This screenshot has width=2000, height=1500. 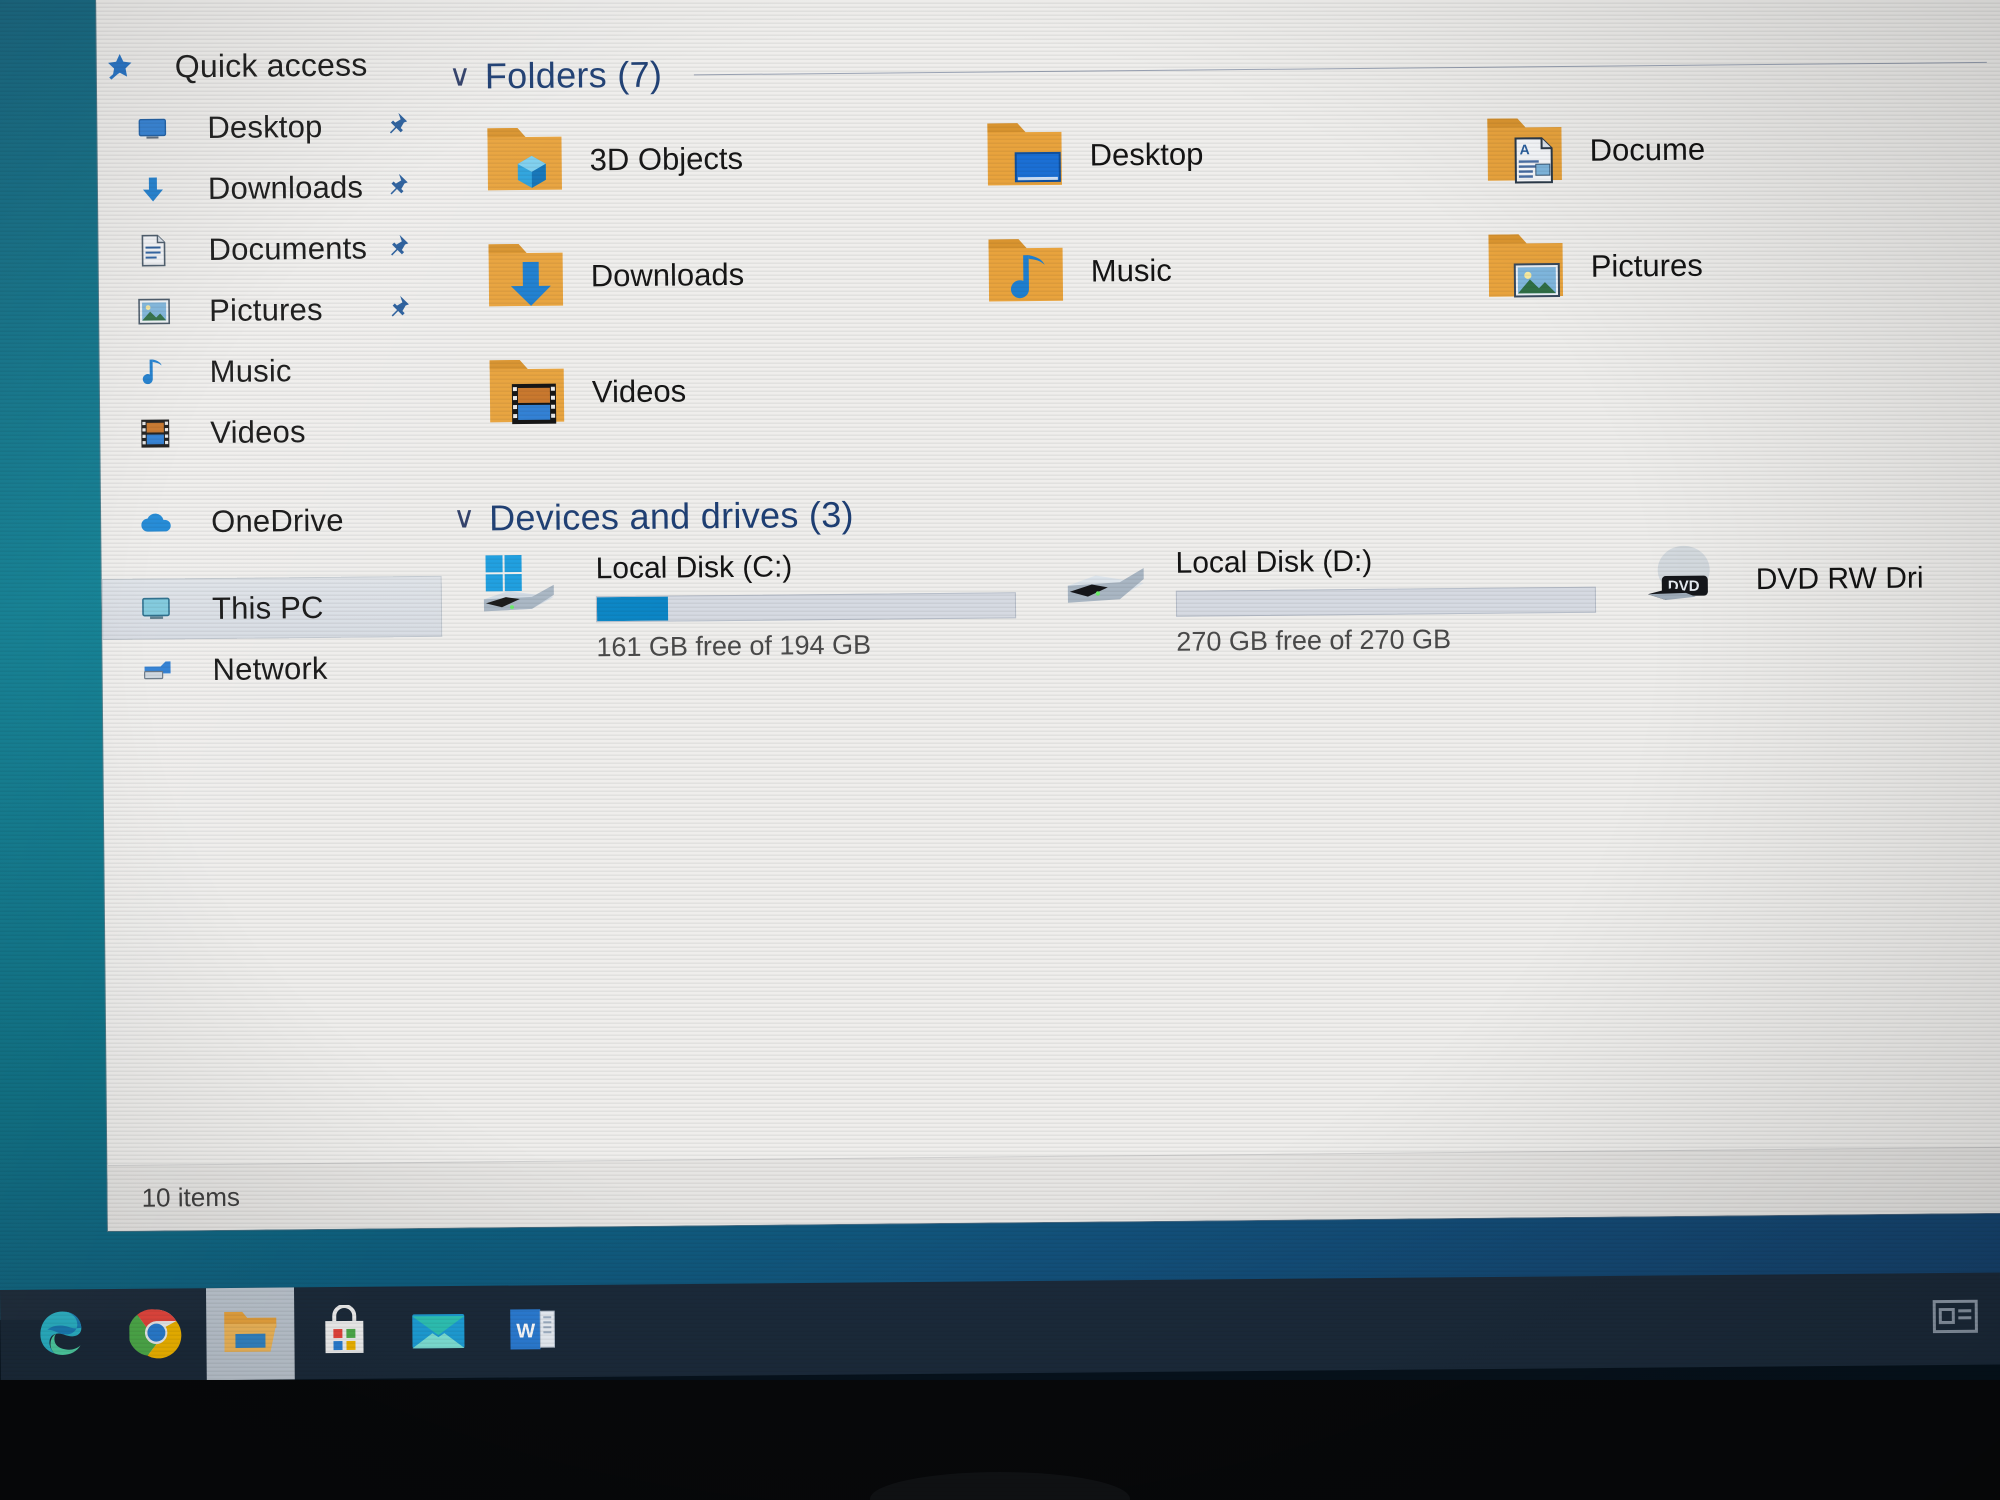 What do you see at coordinates (1024, 156) in the screenshot?
I see `folder-desktop-icon` at bounding box center [1024, 156].